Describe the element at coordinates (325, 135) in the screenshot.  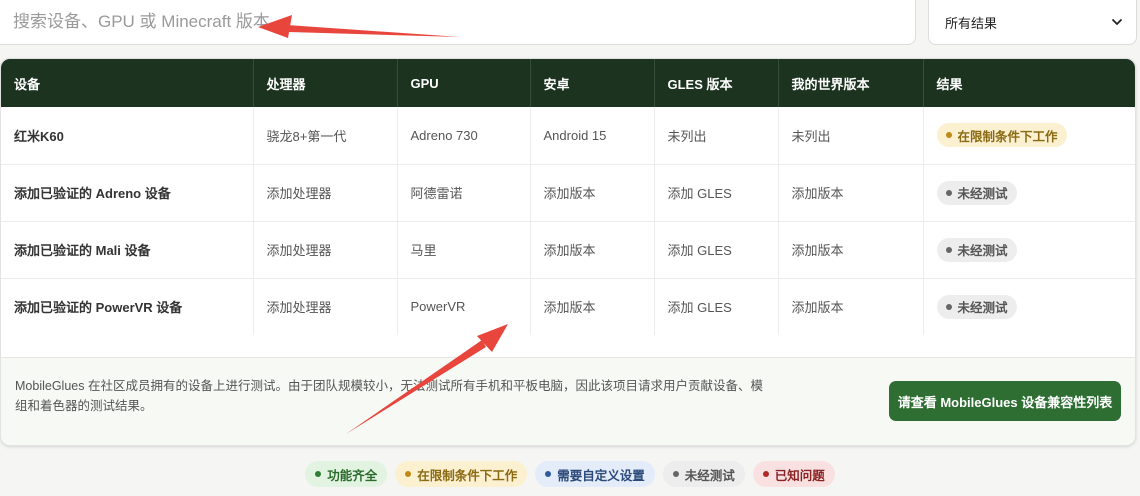
I see `cell-cpu: 骁龙8+第一代` at that location.